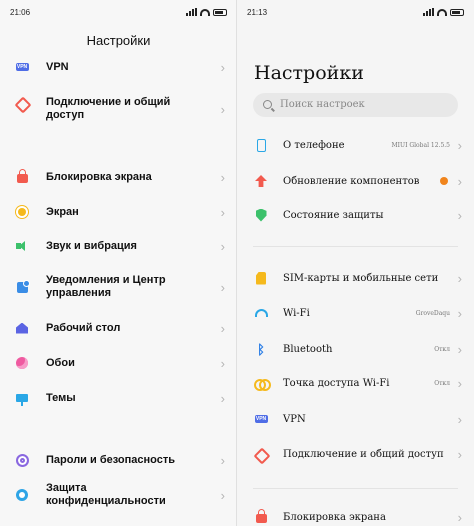 The height and width of the screenshot is (526, 474). I want to click on settings-item-label: Точка доступа Wi-Fi, so click(336, 383).